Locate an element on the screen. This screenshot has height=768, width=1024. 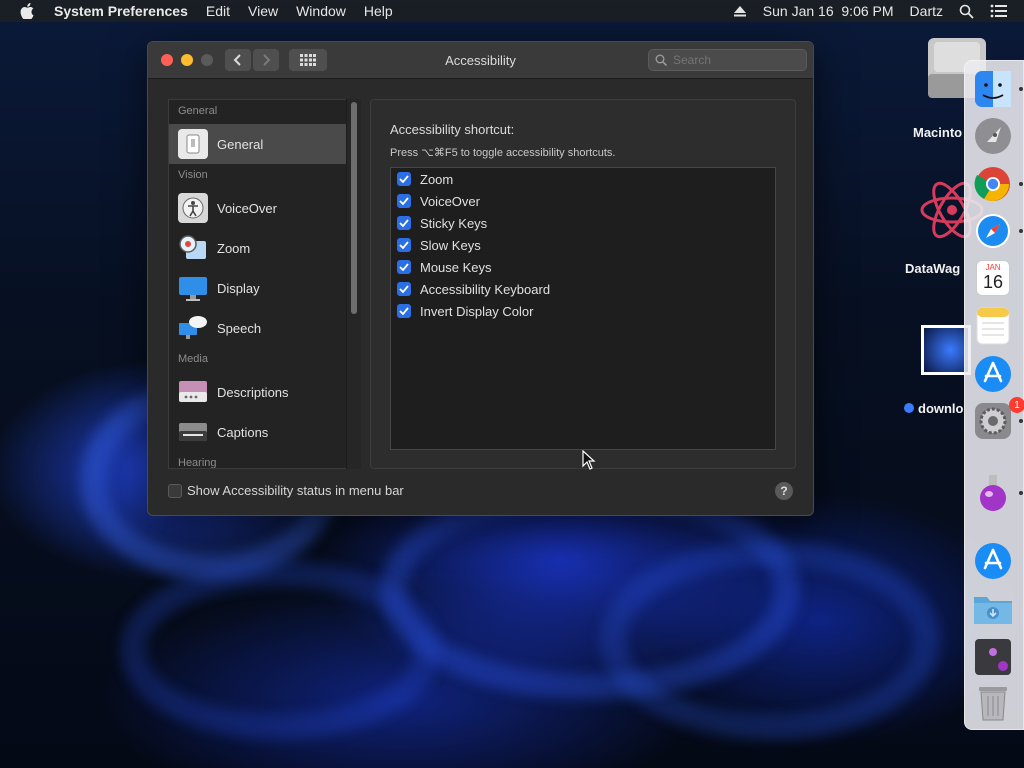
sidebar-item-voiceover: VoiceOver is located at coordinates (257, 208).